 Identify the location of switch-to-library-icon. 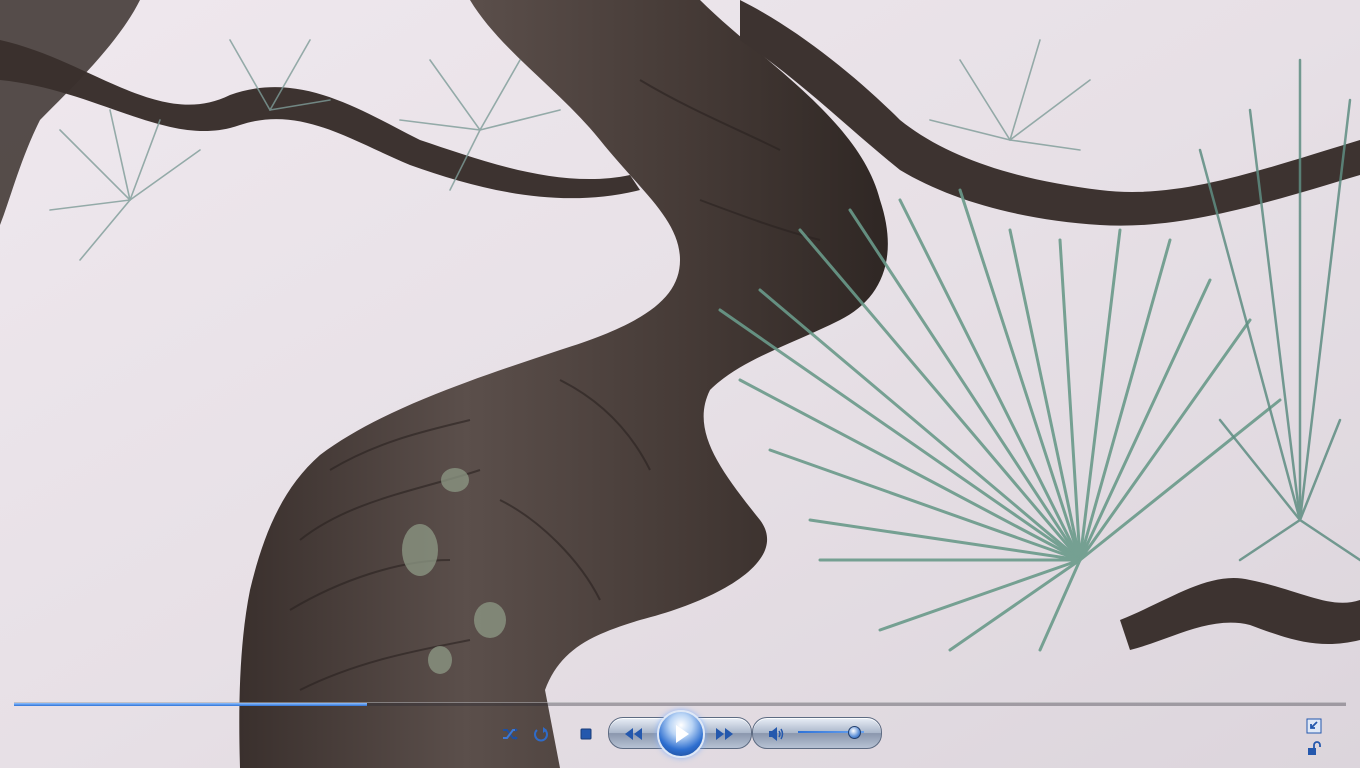
(1314, 726).